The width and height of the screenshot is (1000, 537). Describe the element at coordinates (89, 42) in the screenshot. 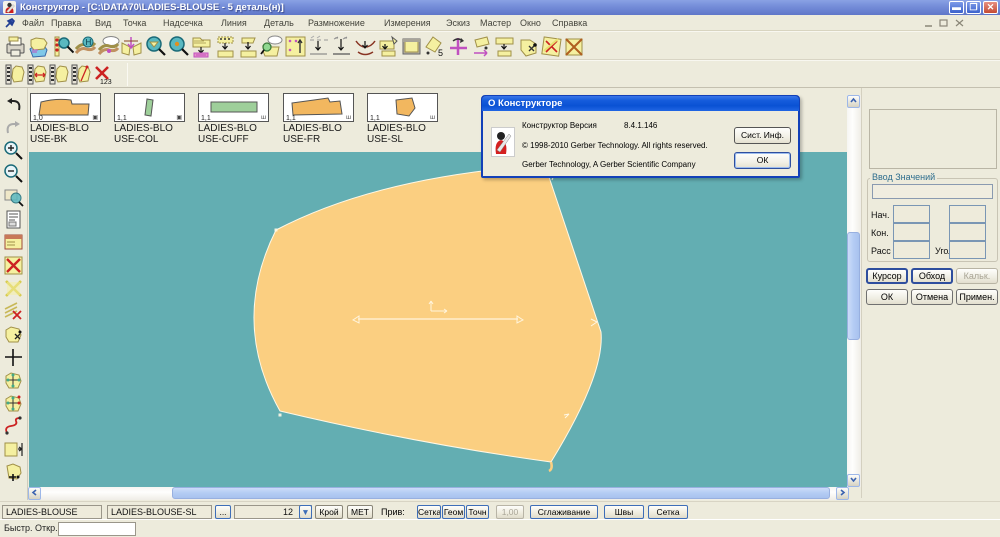

I see `svg-text: H` at that location.